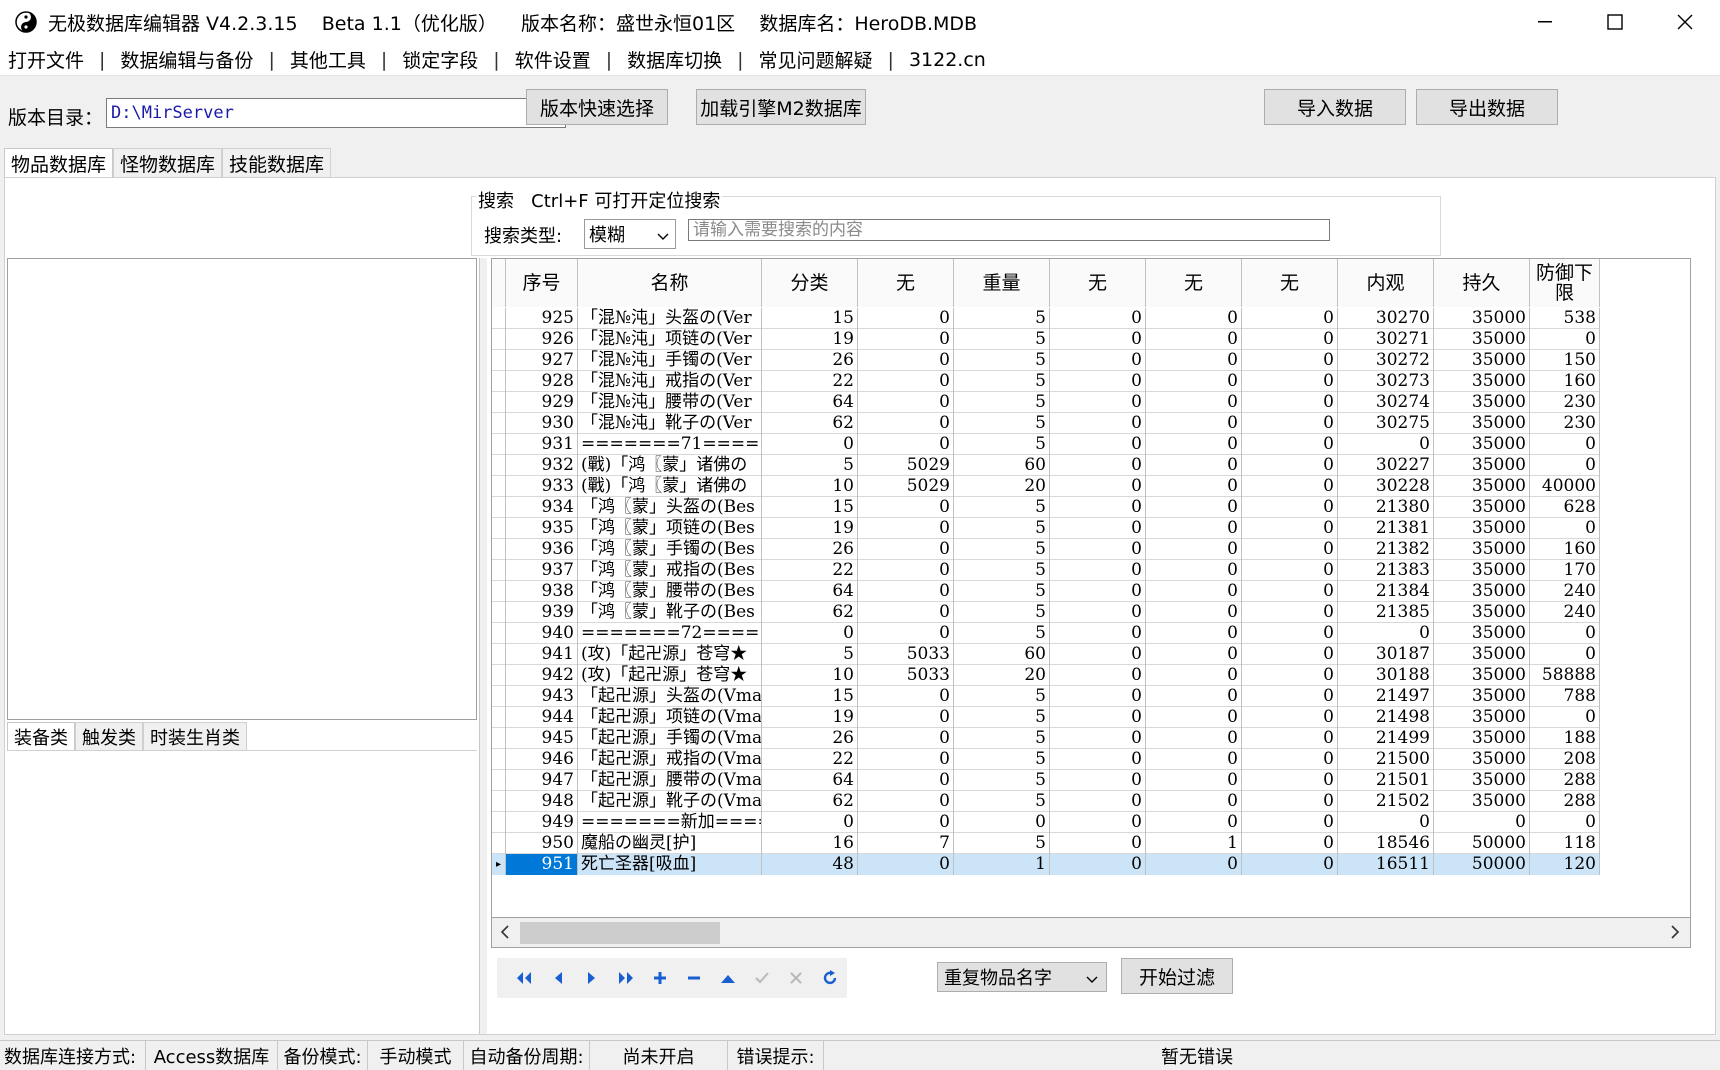  I want to click on cell-col-name: 「鸿〖蒙」头盔の(Bes, so click(670, 507).